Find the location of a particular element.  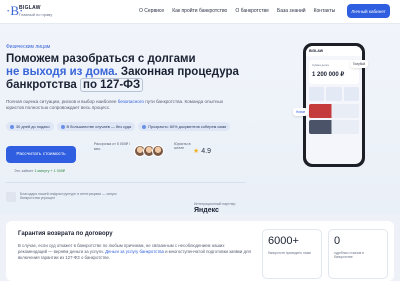

lawyer-avatars is located at coordinates (149, 151).